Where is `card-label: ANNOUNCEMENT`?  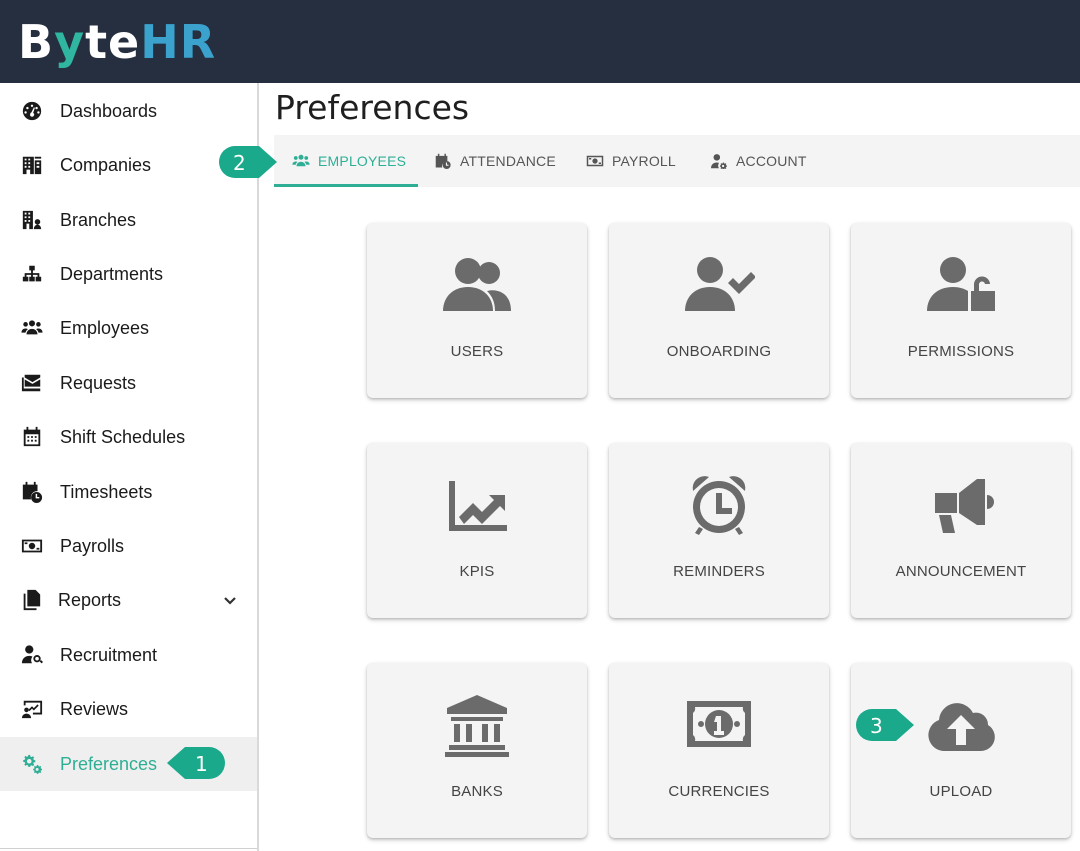 card-label: ANNOUNCEMENT is located at coordinates (961, 571).